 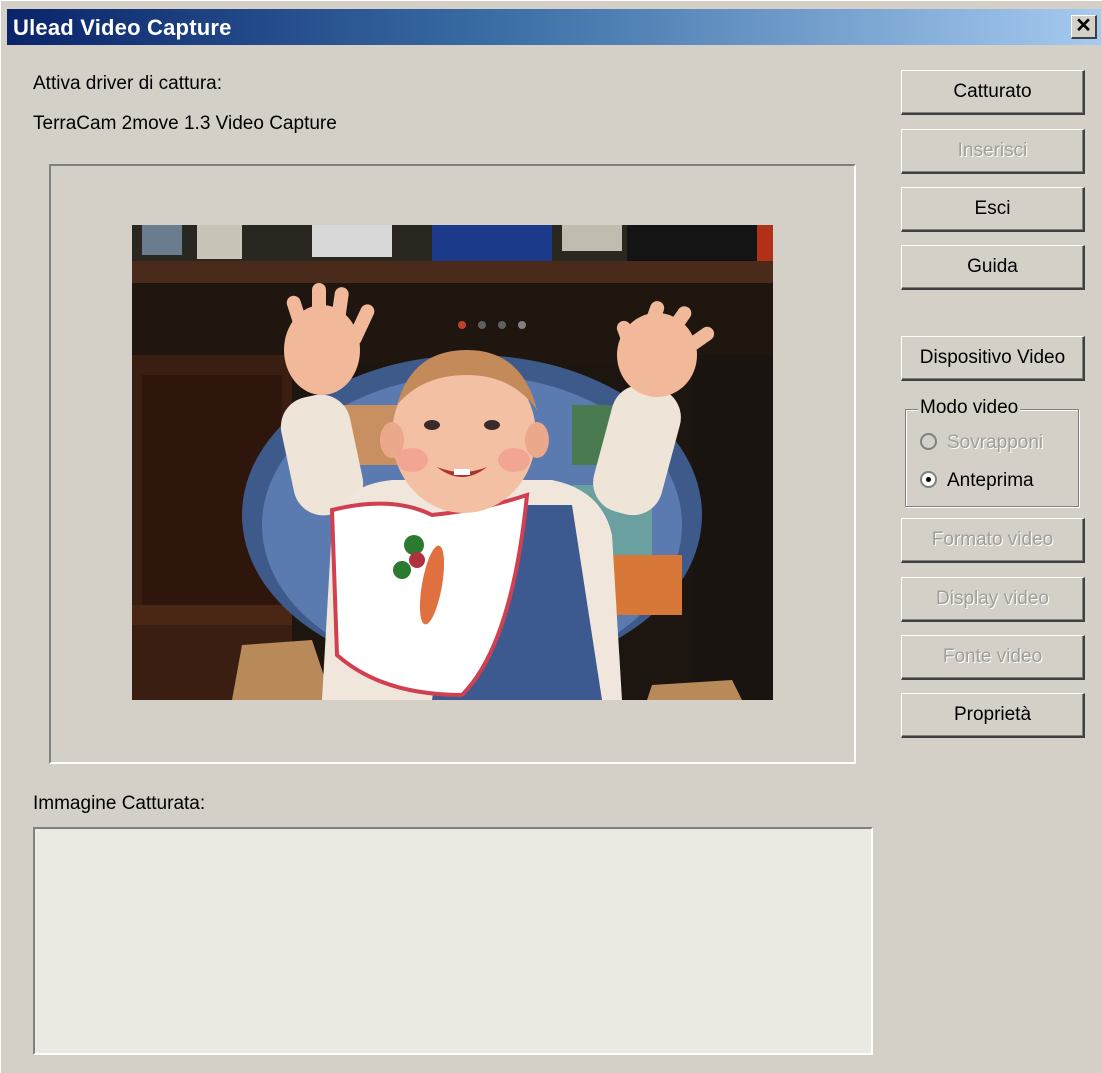 I want to click on driver-label: Attiva driver di cattura:, so click(x=128, y=83).